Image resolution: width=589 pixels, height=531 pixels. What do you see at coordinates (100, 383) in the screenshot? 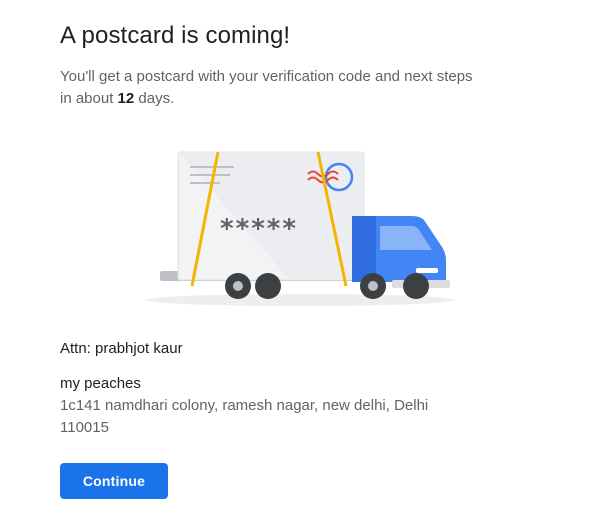
I see `business-name: my peaches` at bounding box center [100, 383].